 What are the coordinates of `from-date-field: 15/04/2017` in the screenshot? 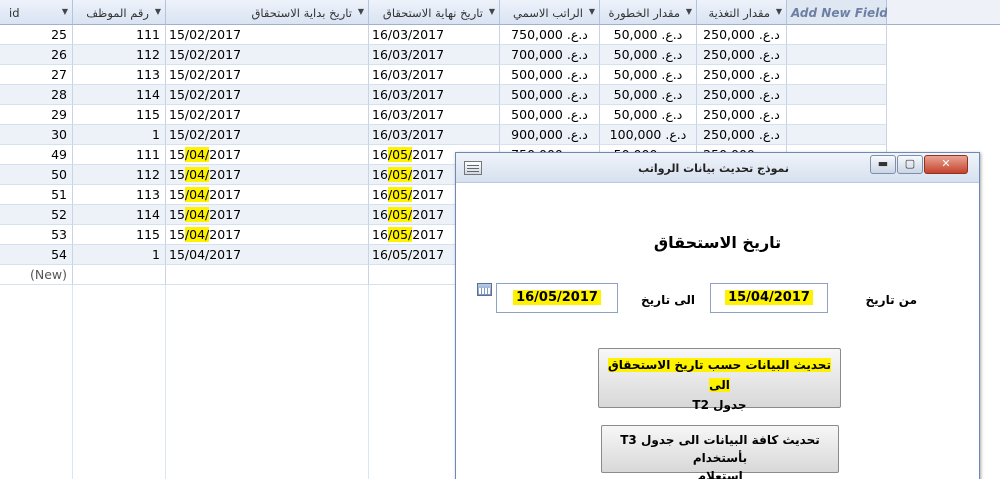 It's located at (769, 298).